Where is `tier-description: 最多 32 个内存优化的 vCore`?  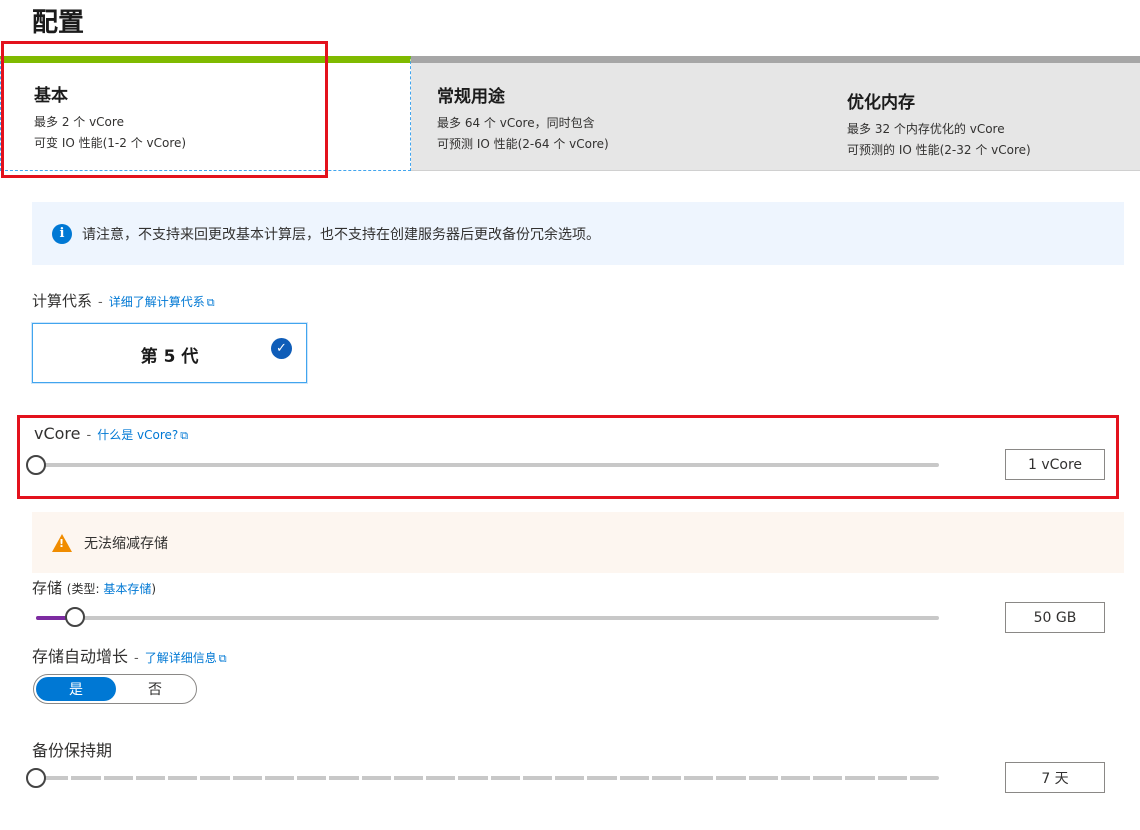
tier-description: 最多 32 个内存优化的 vCore is located at coordinates (926, 129).